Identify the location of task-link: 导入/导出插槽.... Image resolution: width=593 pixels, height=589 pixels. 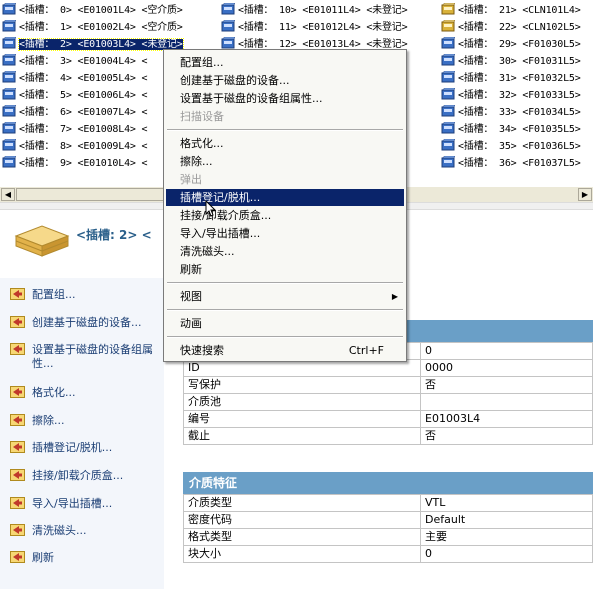
(85, 504).